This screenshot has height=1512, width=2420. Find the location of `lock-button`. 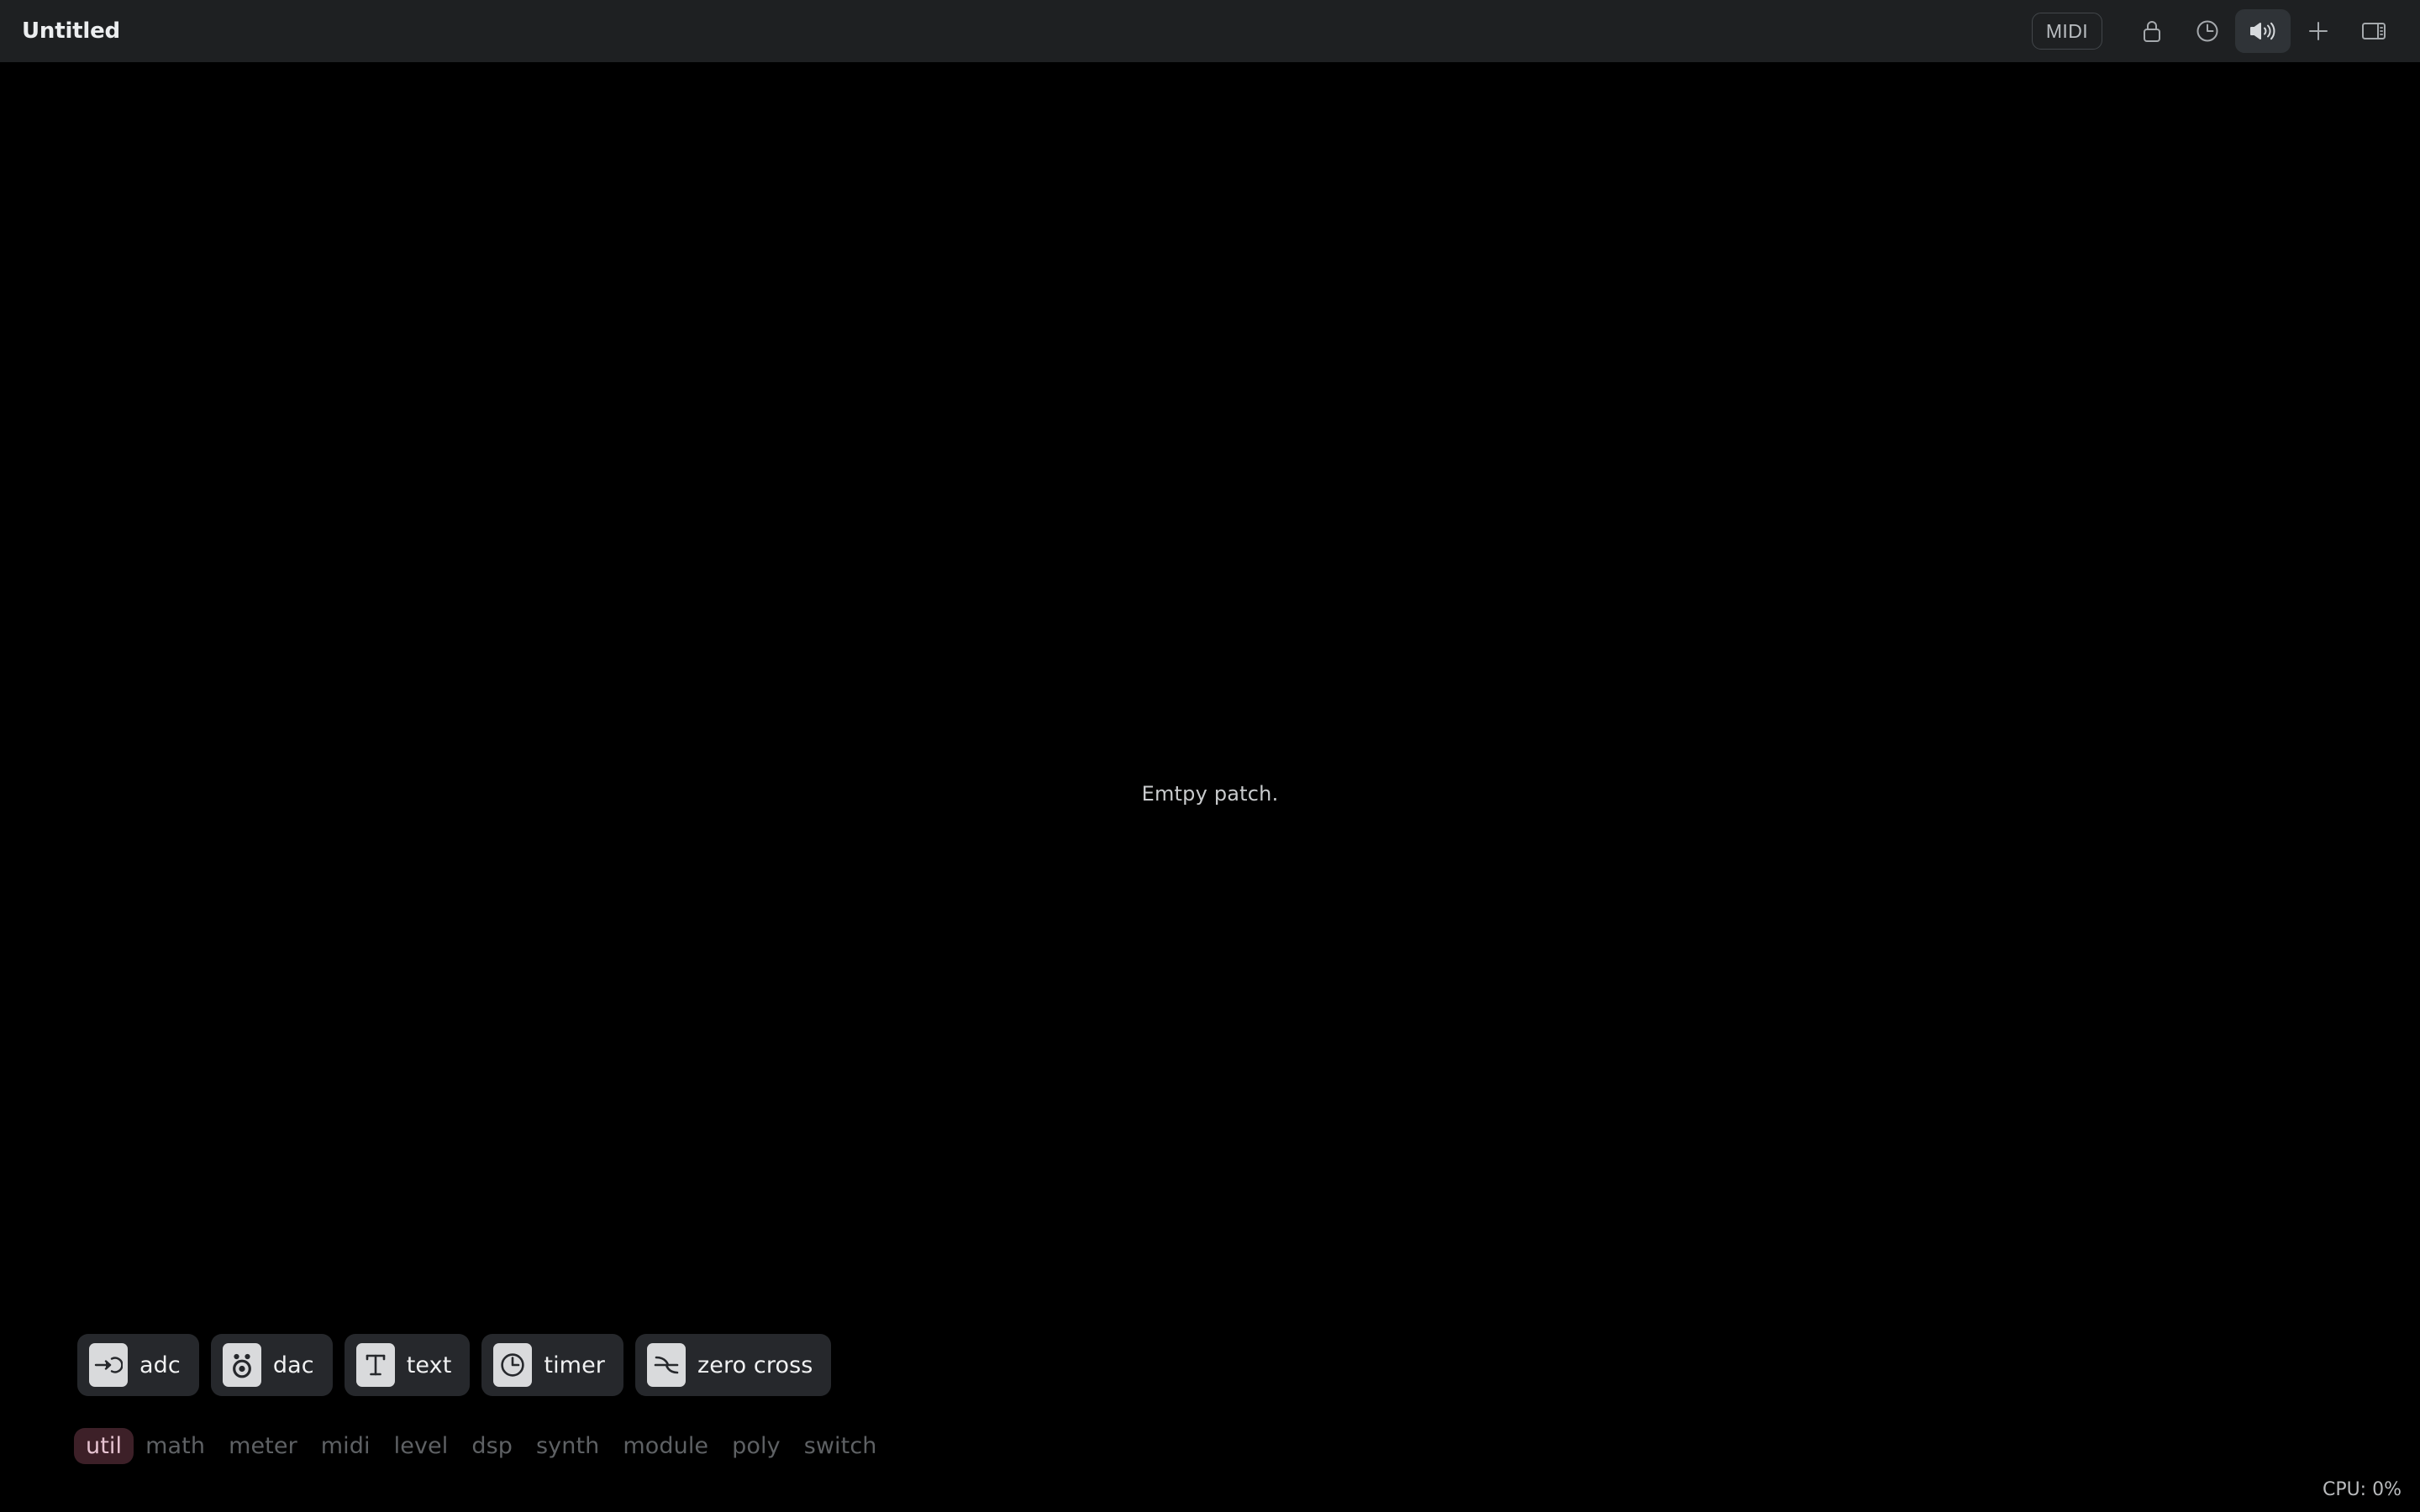

lock-button is located at coordinates (2152, 31).